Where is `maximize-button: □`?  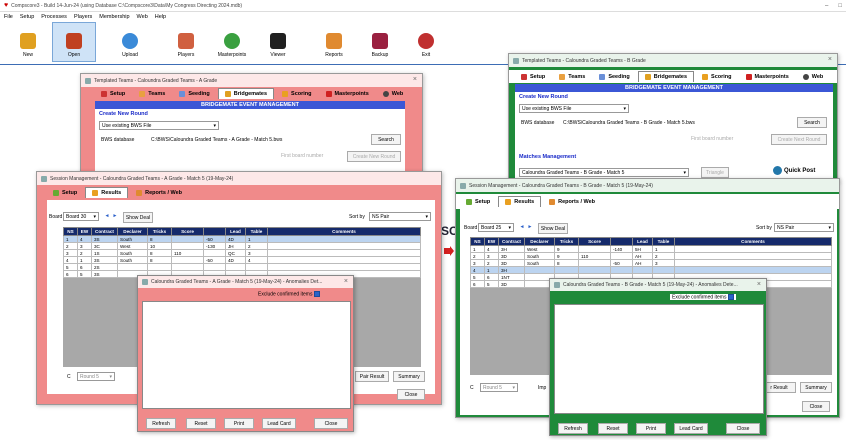 maximize-button: □ is located at coordinates (840, 6).